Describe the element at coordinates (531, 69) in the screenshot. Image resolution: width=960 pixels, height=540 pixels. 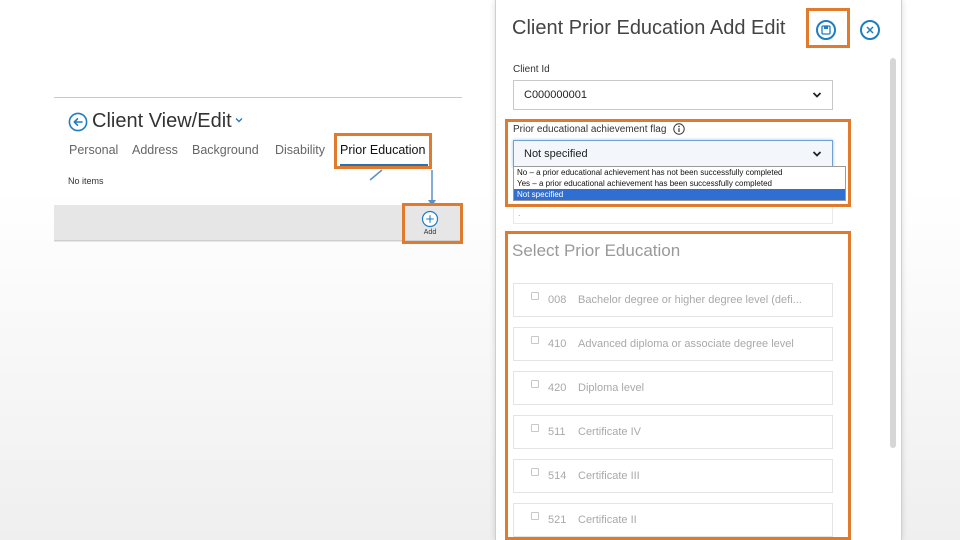
I see `client-id-label: Client Id` at that location.